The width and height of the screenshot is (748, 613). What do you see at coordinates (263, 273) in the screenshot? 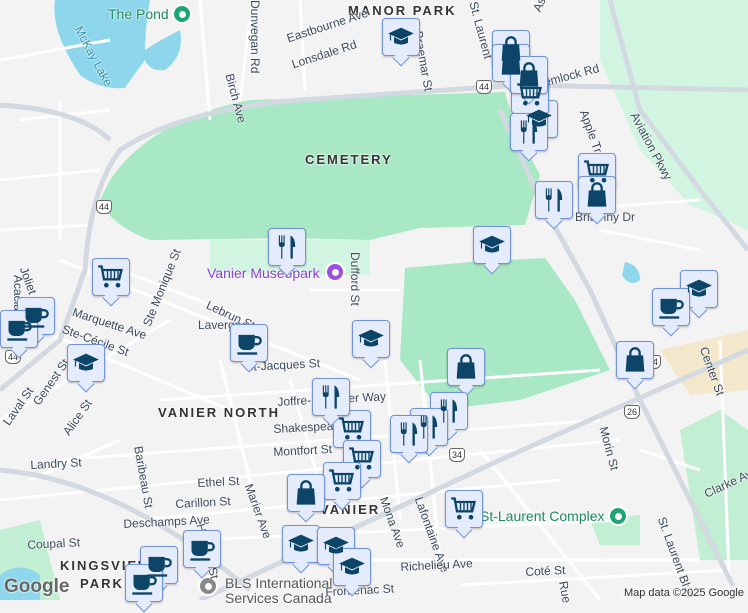
I see `poi-label-museopark: Vanier Museopark` at bounding box center [263, 273].